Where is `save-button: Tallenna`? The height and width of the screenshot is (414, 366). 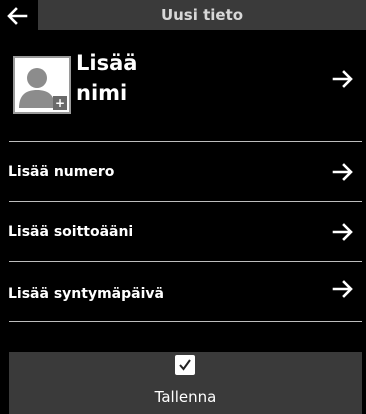
save-button: Tallenna is located at coordinates (185, 383).